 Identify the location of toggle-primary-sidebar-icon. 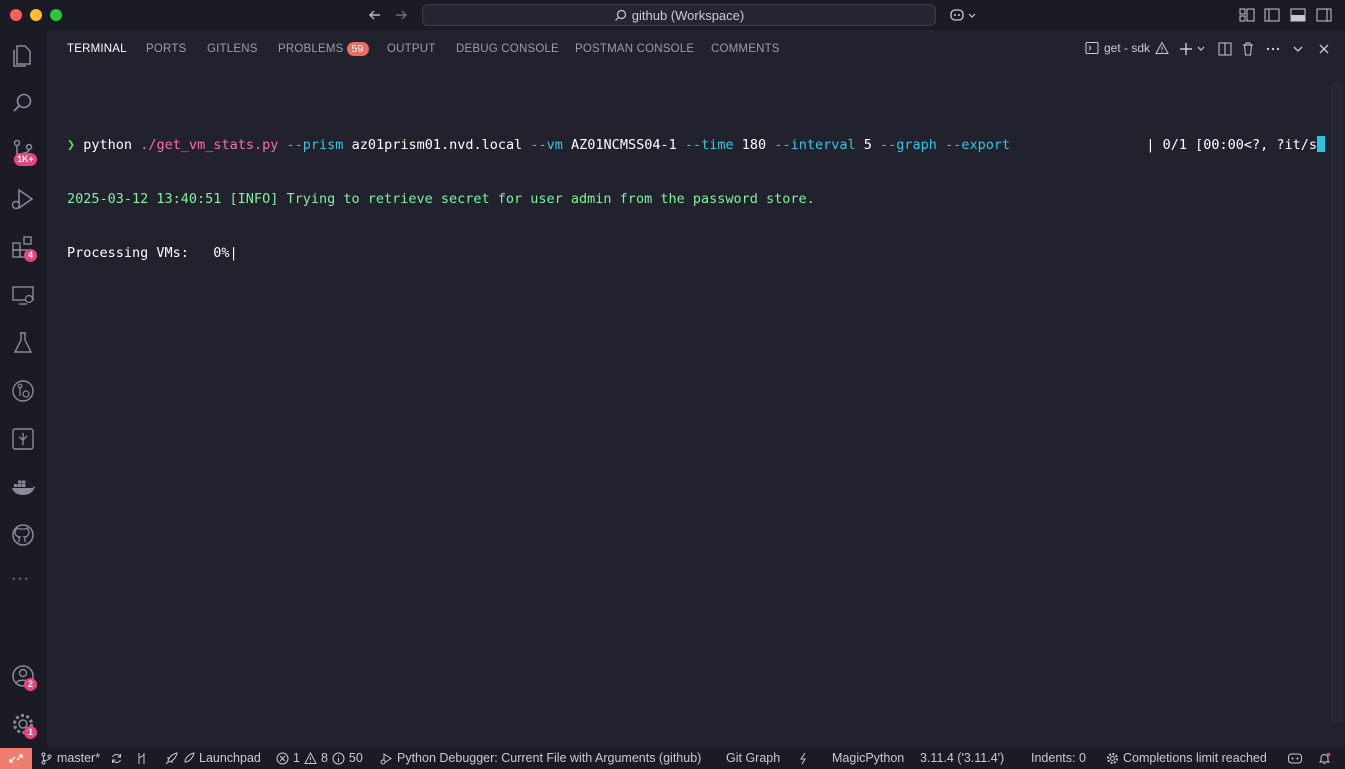
(1272, 15).